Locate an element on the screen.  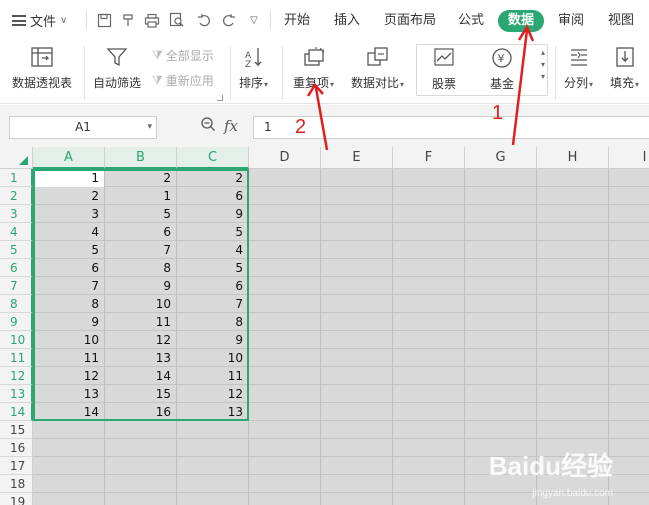
pivot-table-button: 数据透视表 is located at coordinates (42, 67).